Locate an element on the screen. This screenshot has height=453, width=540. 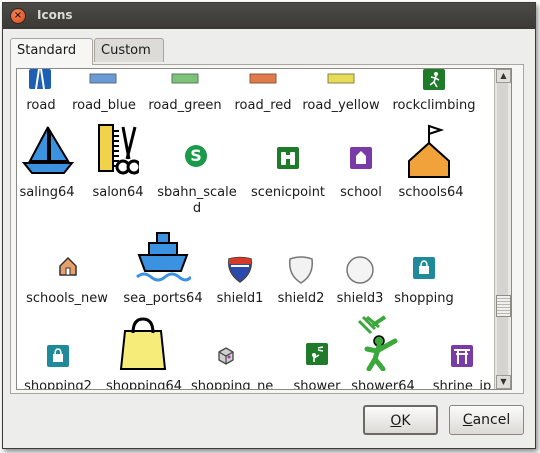
icon-label: road_red is located at coordinates (263, 105).